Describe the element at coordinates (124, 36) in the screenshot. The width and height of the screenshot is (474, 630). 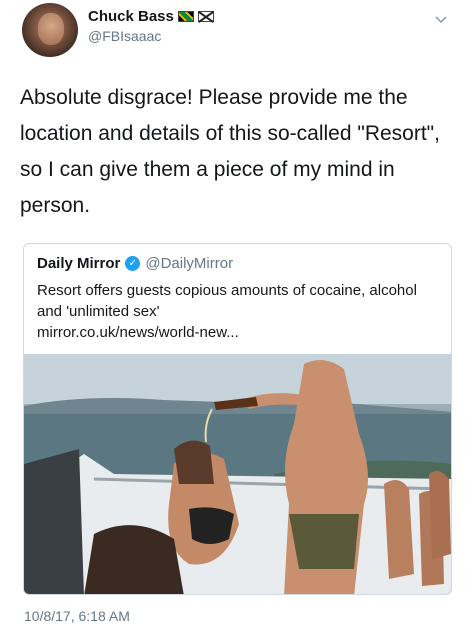
I see `author-handle: @FBIsaaac` at that location.